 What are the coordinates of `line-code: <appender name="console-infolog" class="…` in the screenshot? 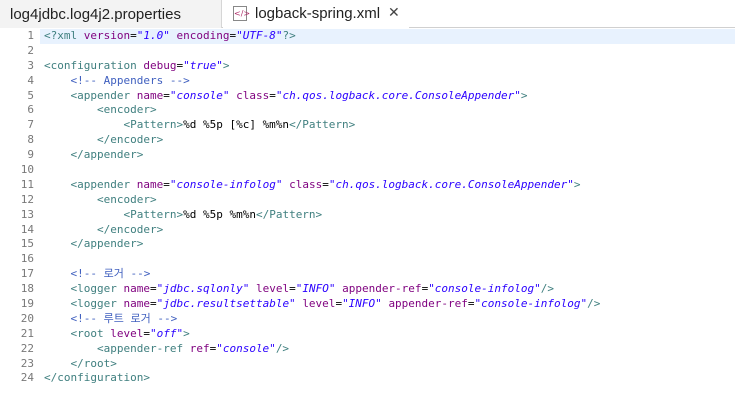 It's located at (312, 185).